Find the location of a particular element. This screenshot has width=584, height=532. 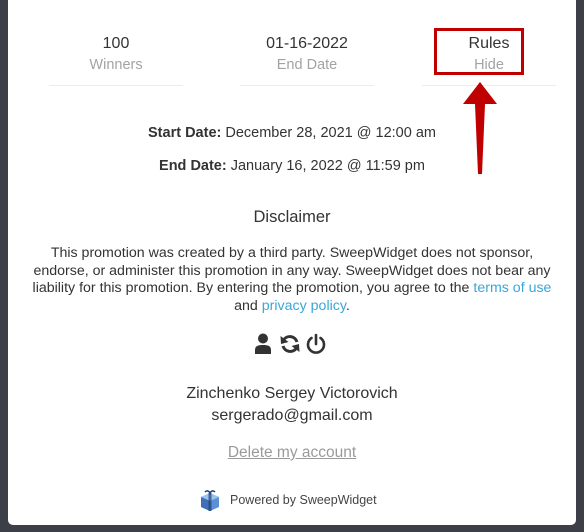

user-icon is located at coordinates (263, 346).